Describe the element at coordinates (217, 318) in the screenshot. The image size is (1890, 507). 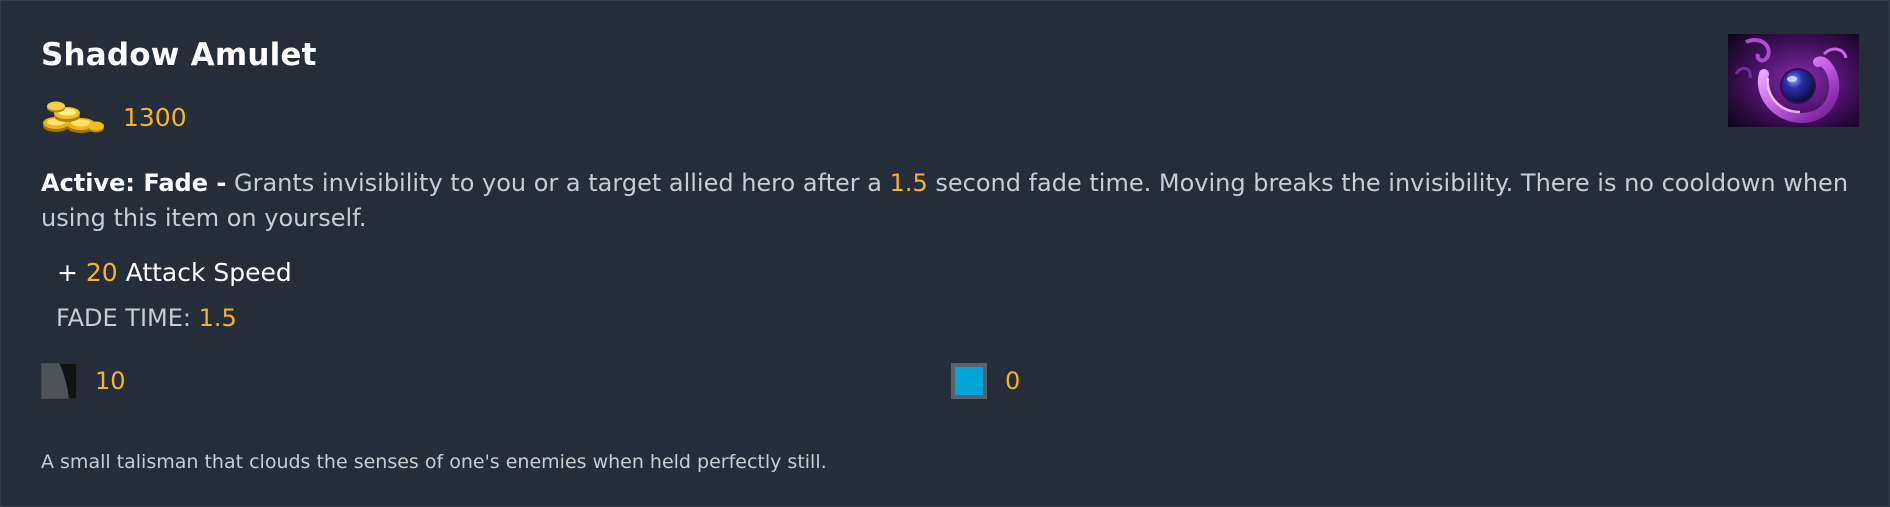
I see `fade-time-value: 1.5` at that location.